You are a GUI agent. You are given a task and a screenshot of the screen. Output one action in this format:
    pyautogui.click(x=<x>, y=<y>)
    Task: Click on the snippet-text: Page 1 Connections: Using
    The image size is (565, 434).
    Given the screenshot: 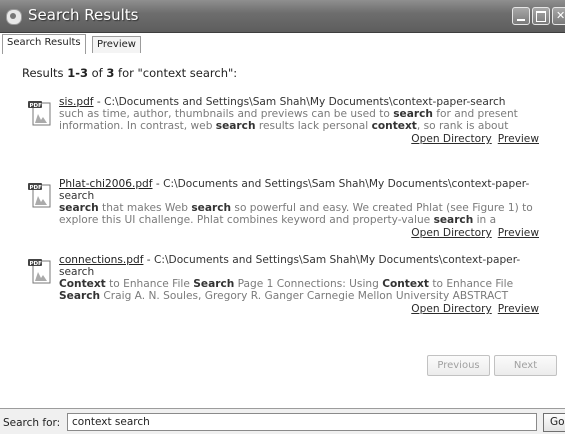 What is the action you would take?
    pyautogui.click(x=308, y=284)
    